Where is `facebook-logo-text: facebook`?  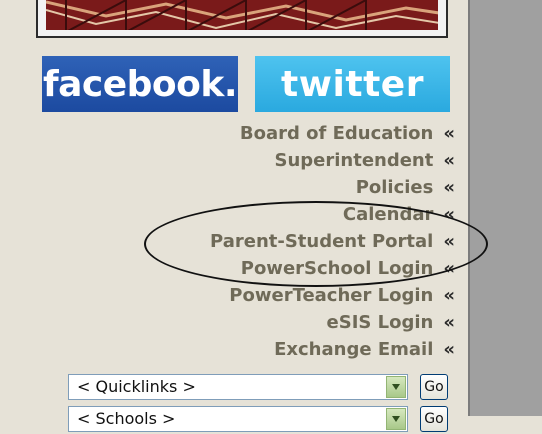
facebook-logo-text: facebook is located at coordinates (133, 84).